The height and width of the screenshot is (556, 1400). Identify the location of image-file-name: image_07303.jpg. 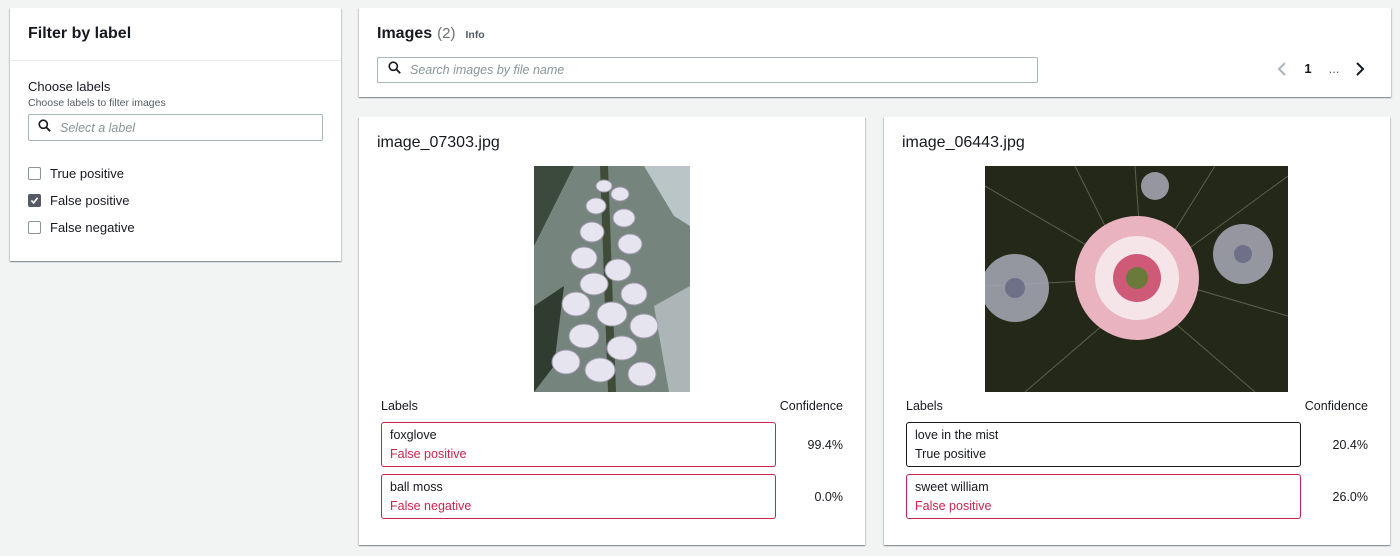
(438, 142).